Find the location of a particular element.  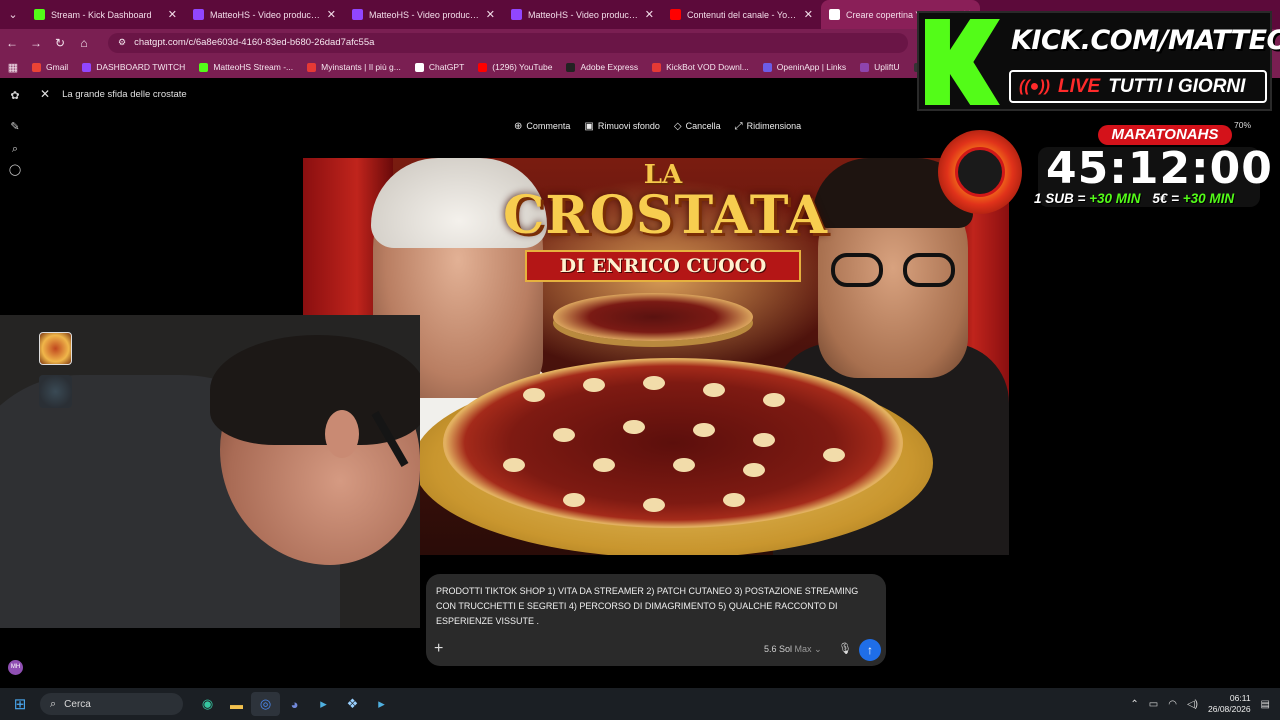

comment-label: Commenta is located at coordinates (548, 126).